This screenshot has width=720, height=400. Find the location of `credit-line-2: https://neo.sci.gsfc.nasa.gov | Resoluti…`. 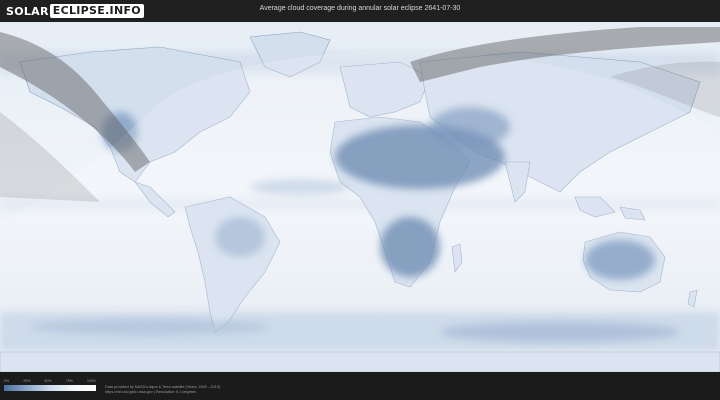

credit-line-2: https://neo.sci.gsfc.nasa.gov | Resoluti… is located at coordinates (151, 392).